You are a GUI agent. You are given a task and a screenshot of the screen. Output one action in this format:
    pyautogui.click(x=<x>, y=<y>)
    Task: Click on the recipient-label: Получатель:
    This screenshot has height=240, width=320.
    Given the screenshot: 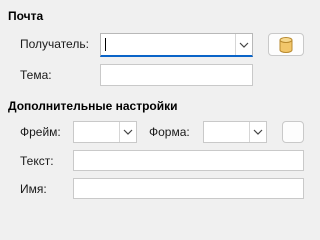 What is the action you would take?
    pyautogui.click(x=54, y=44)
    